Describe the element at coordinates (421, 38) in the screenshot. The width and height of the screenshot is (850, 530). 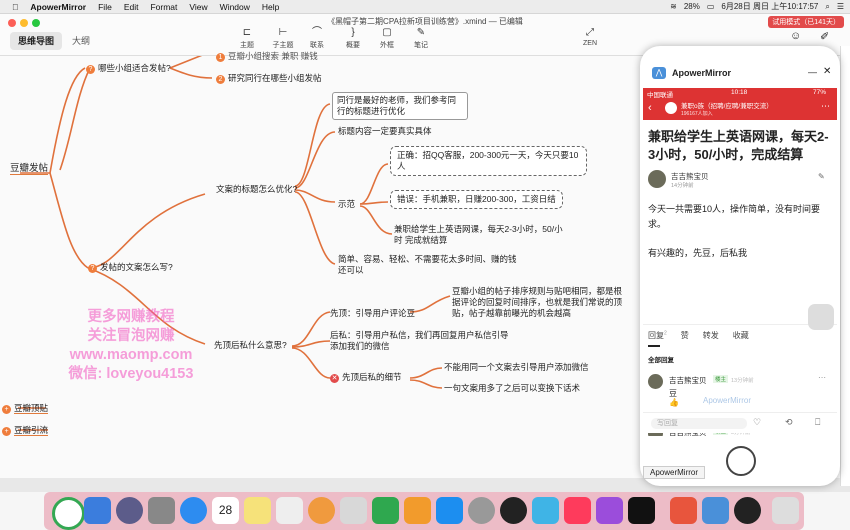
I see `notes-button: ✎ 笔记` at that location.